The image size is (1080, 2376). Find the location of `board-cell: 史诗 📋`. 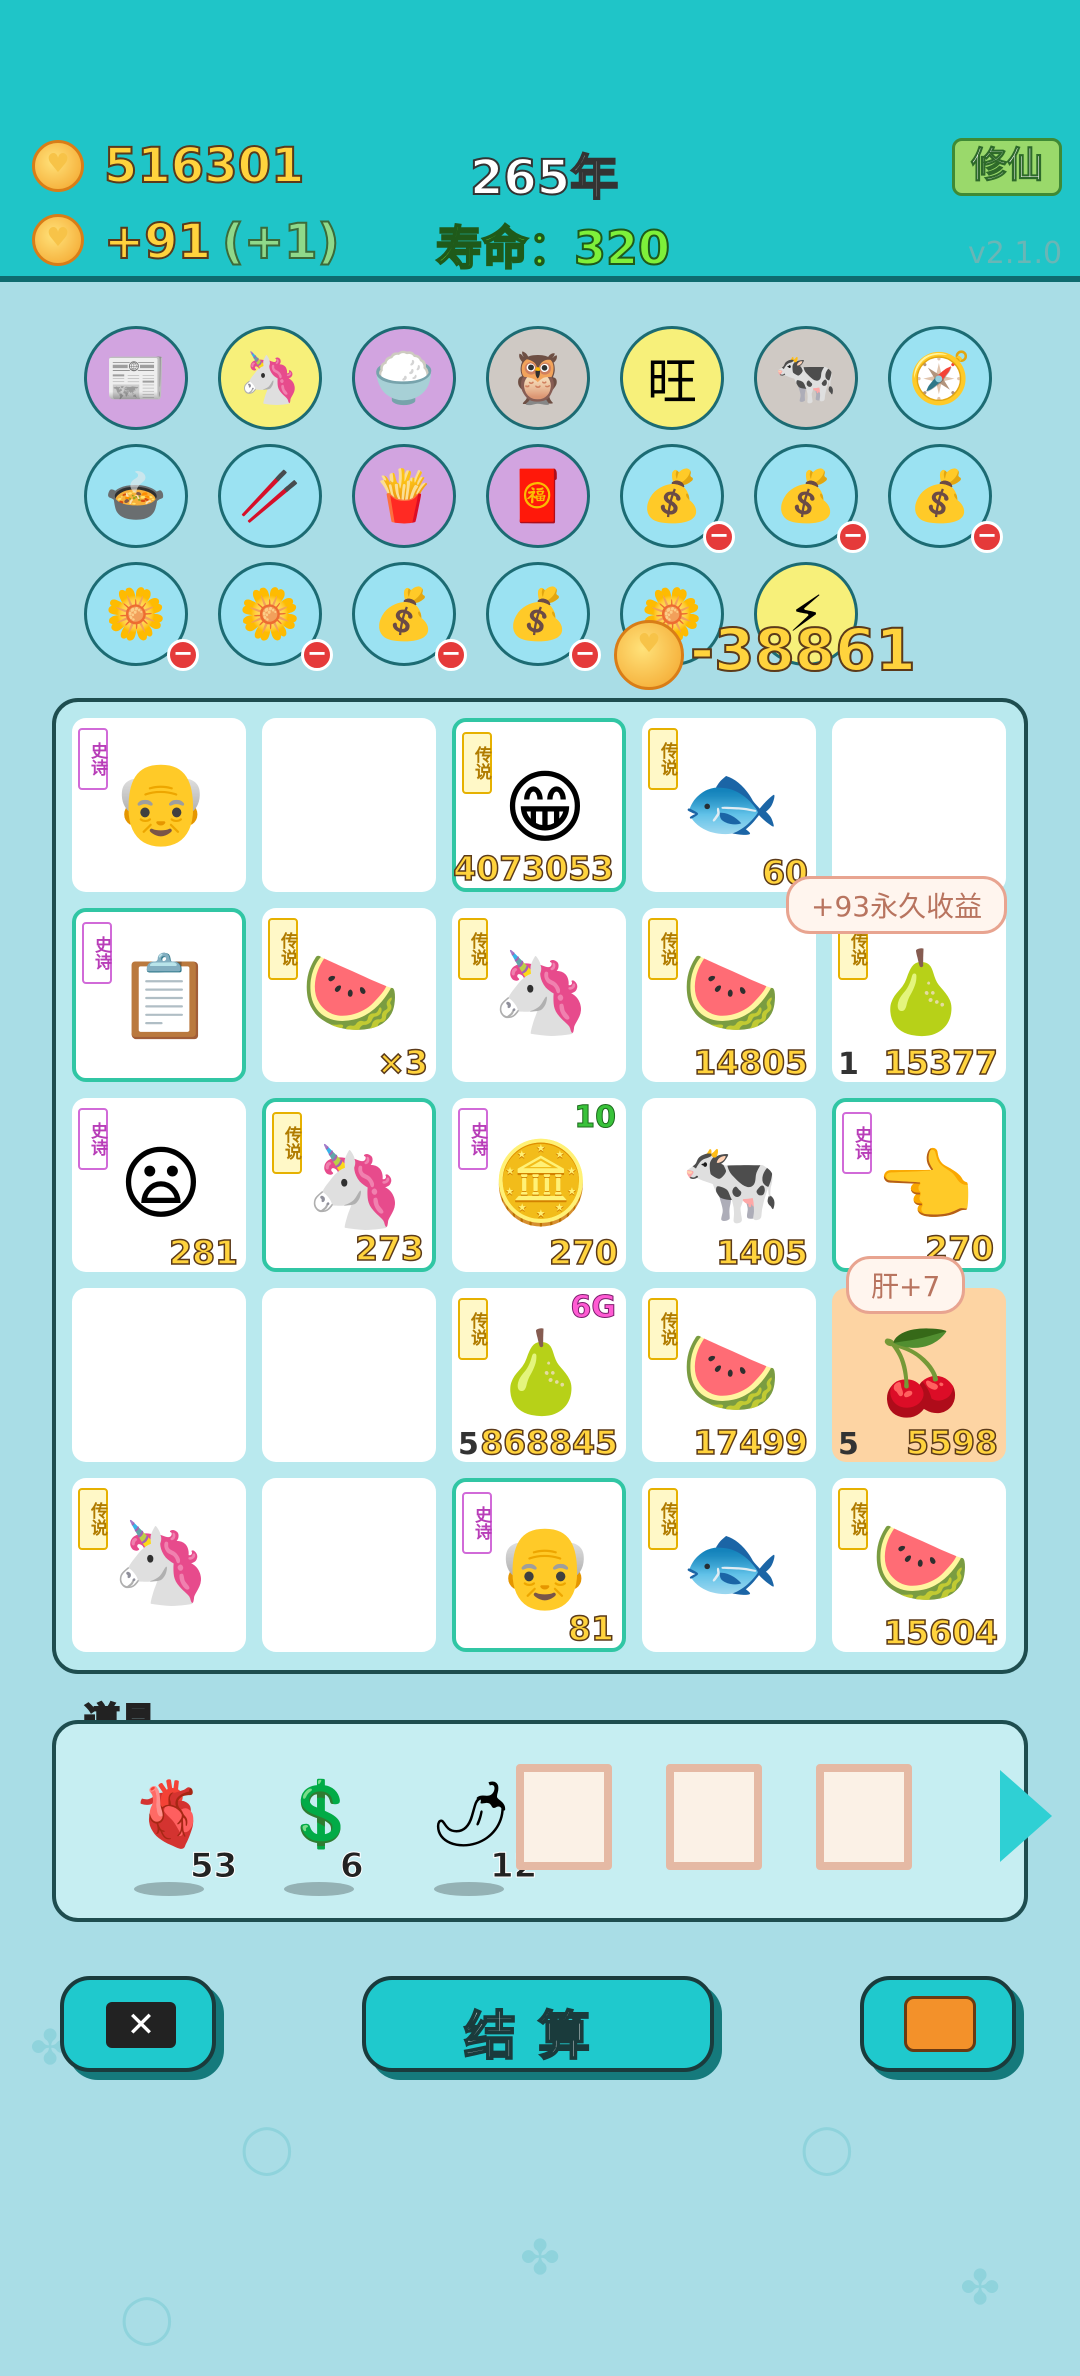

board-cell: 史诗 📋 is located at coordinates (159, 995).